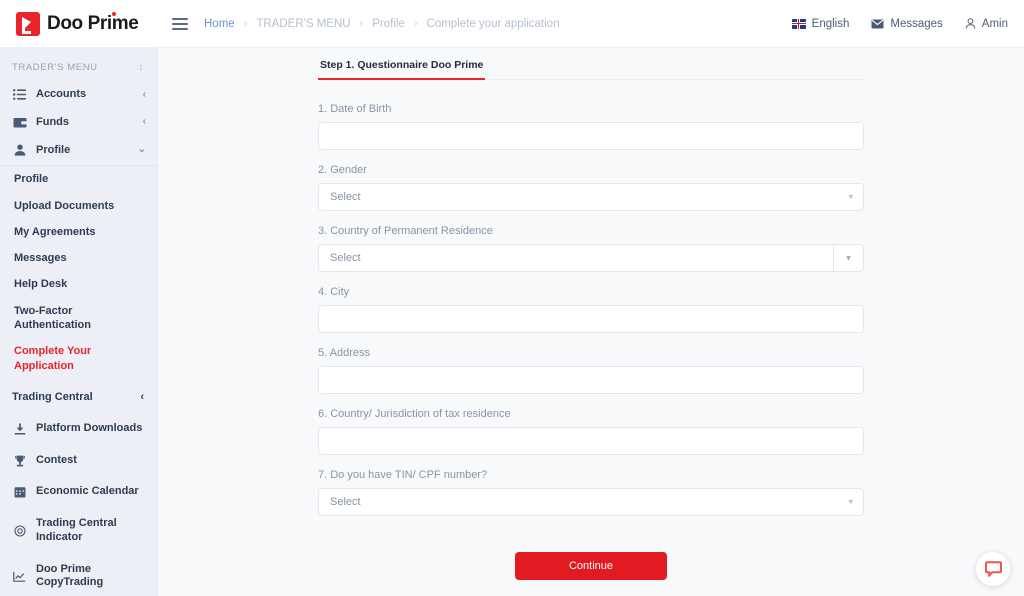 This screenshot has width=1024, height=596. What do you see at coordinates (493, 23) in the screenshot?
I see `breadcrumb-item-complete-your-application: Complete your application` at bounding box center [493, 23].